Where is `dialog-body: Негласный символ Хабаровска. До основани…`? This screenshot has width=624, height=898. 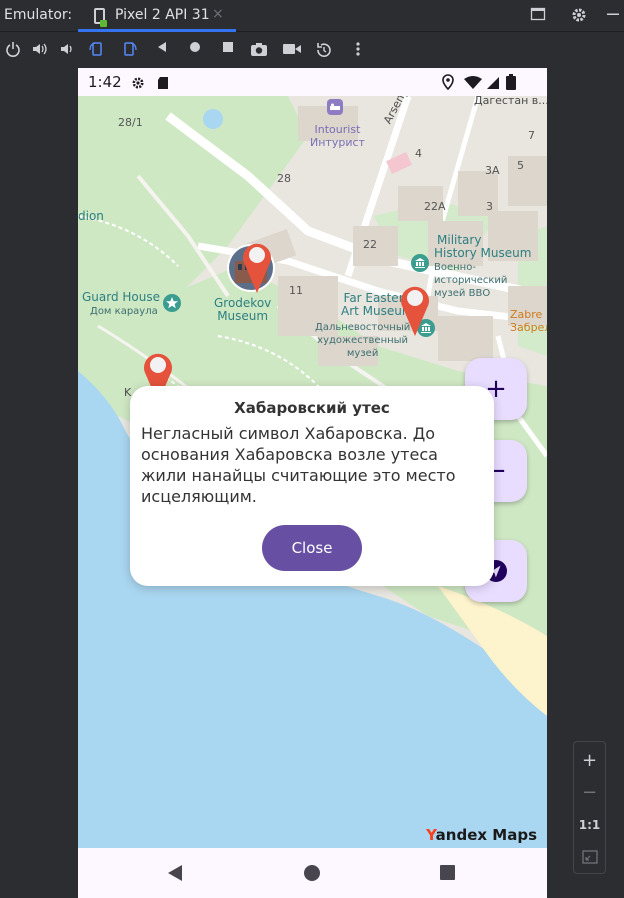
dialog-body: Негласный символ Хабаровска. До основани… is located at coordinates (298, 465).